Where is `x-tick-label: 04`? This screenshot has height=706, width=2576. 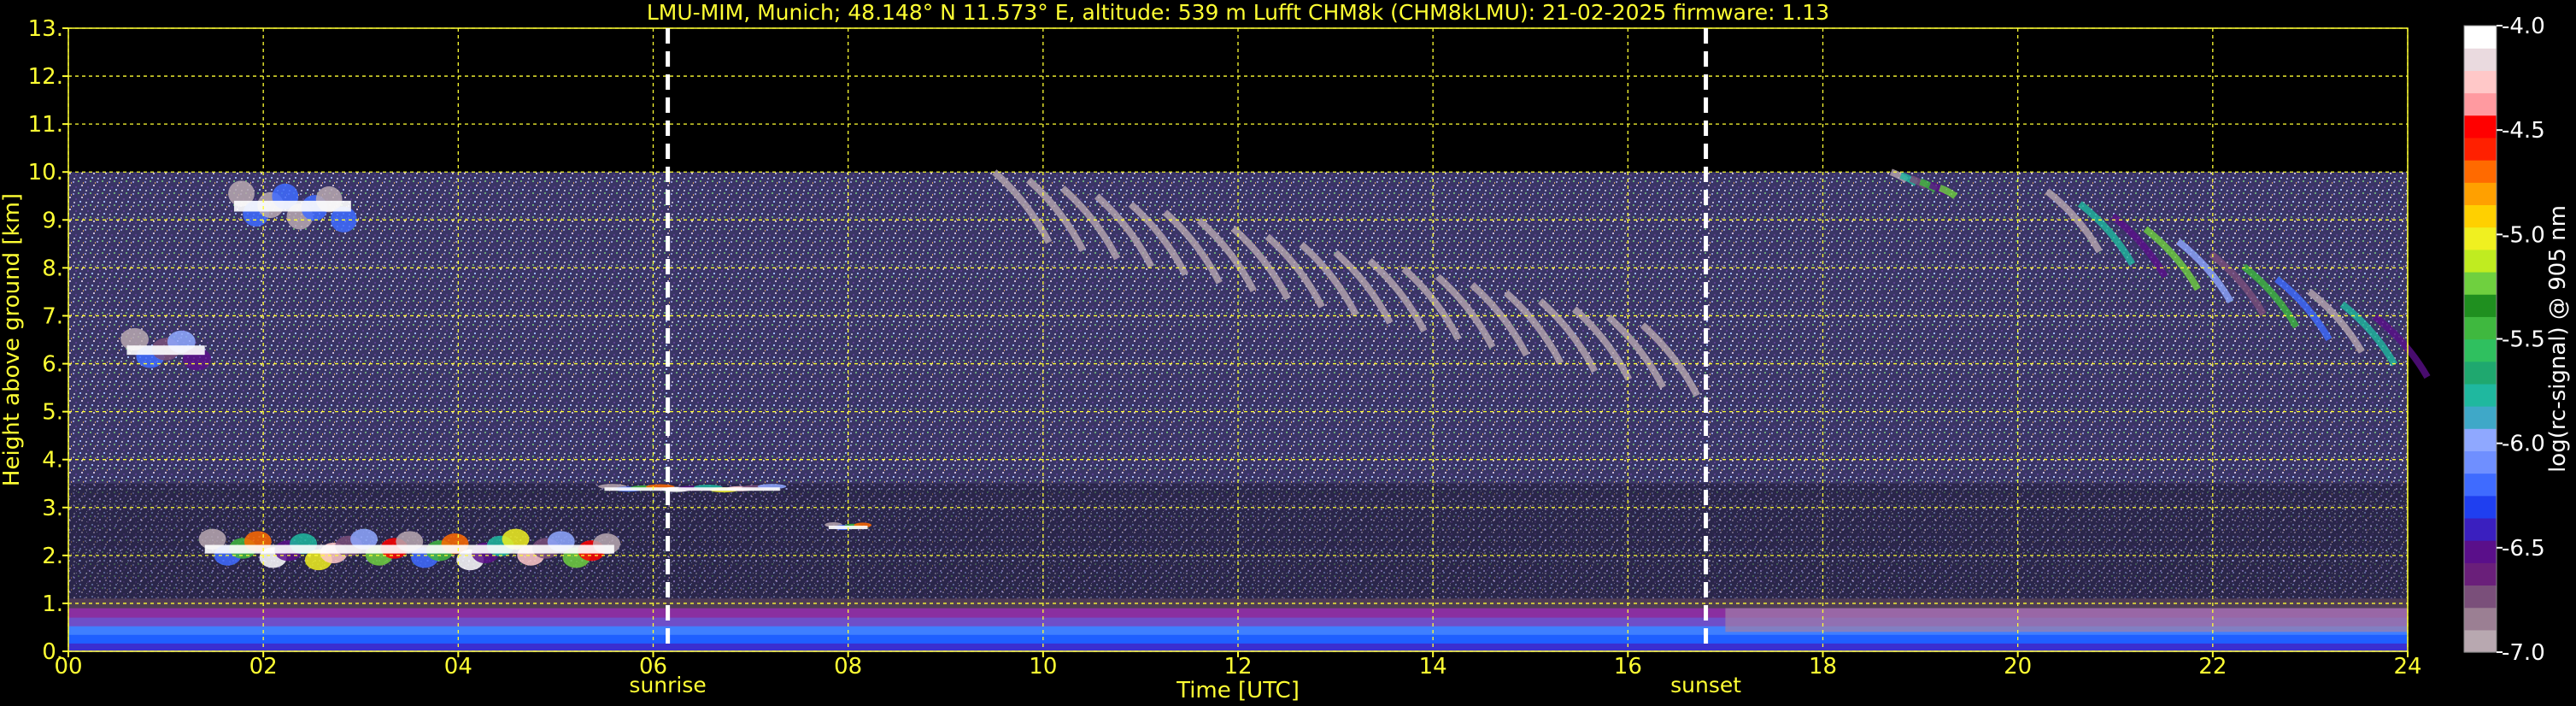
x-tick-label: 04 is located at coordinates (458, 667).